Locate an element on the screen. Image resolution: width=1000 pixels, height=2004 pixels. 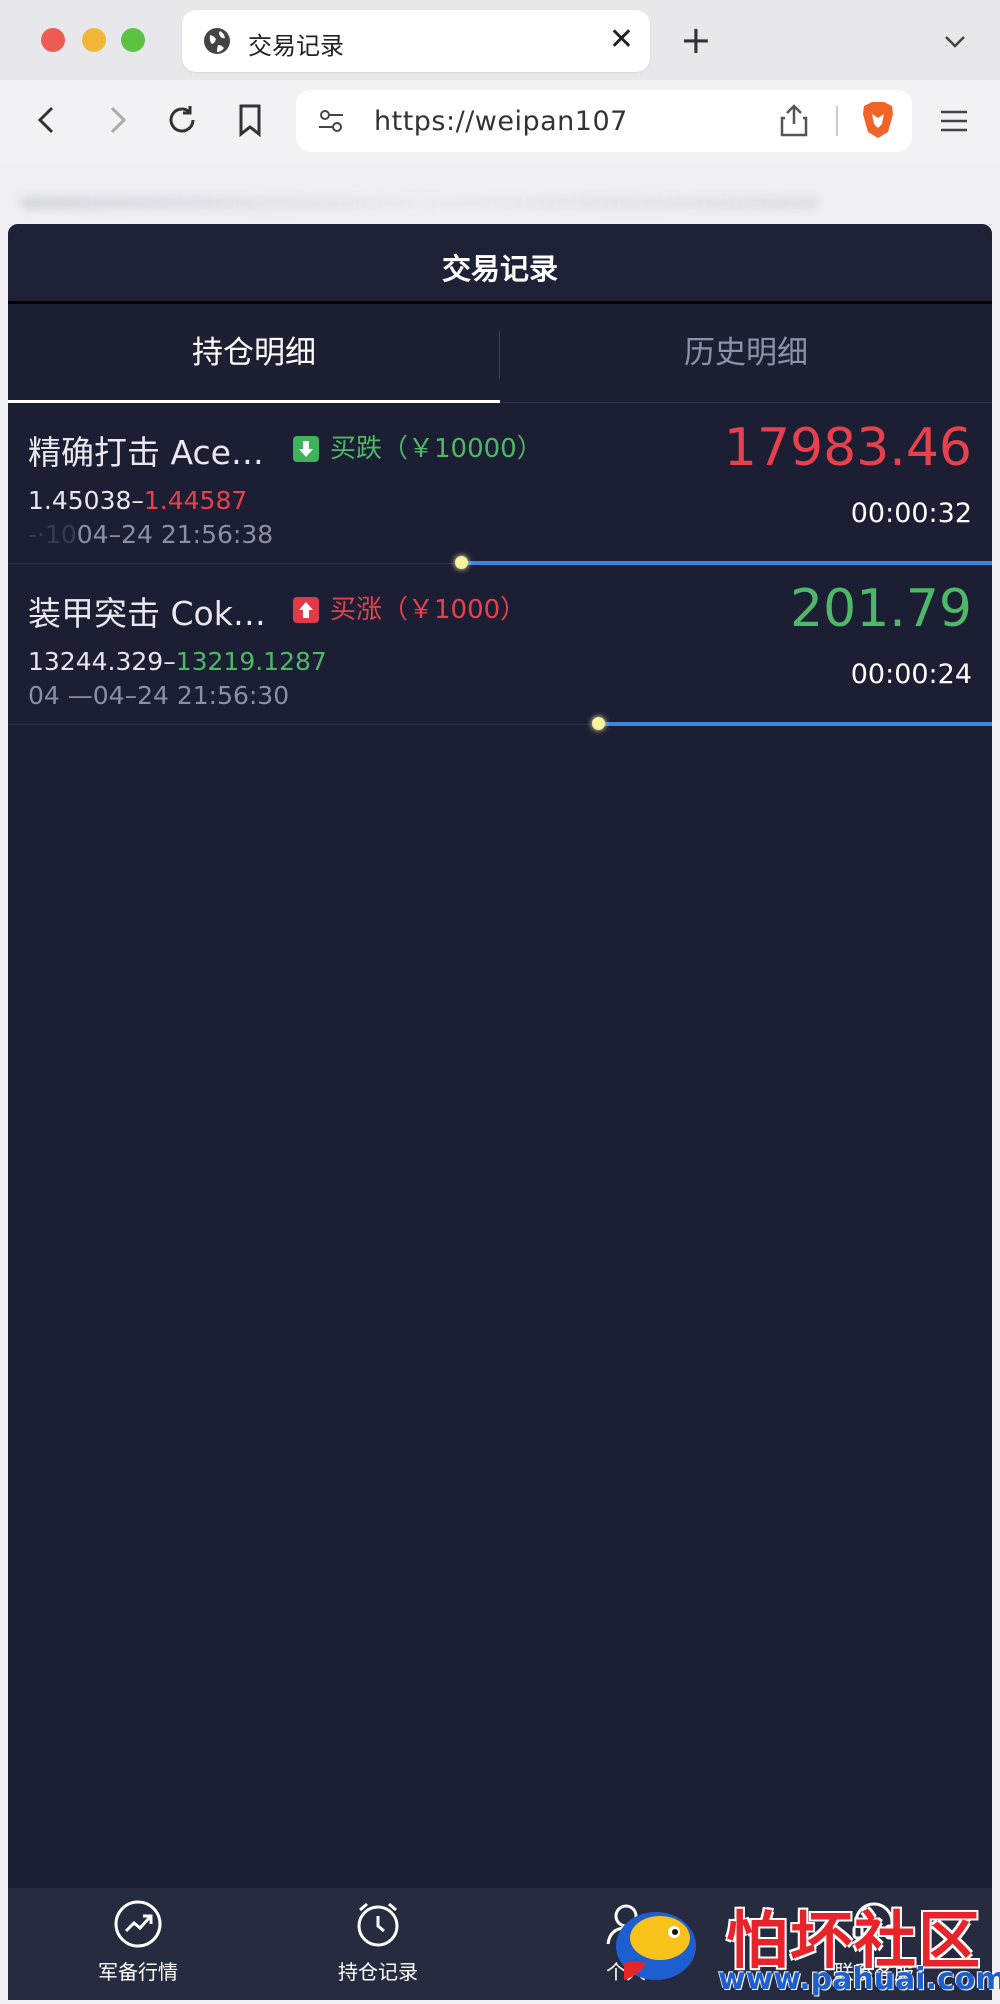
nav-positions: 持仓记录 is located at coordinates (378, 1948).